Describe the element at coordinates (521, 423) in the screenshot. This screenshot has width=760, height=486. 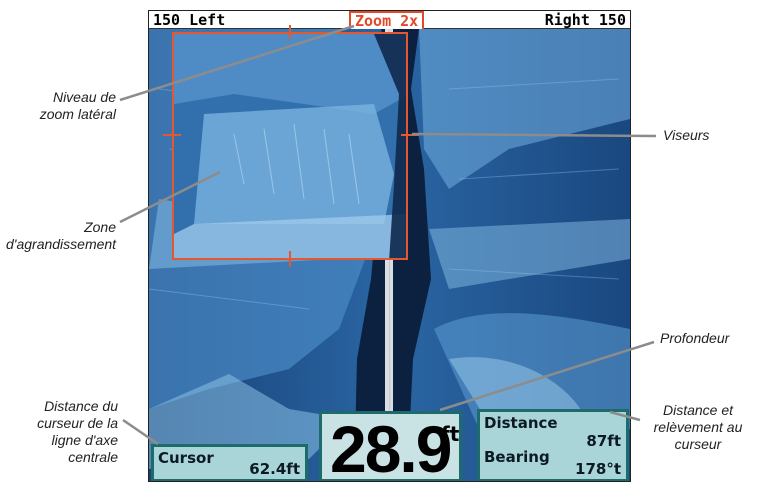
I see `distance-label: Distance` at that location.